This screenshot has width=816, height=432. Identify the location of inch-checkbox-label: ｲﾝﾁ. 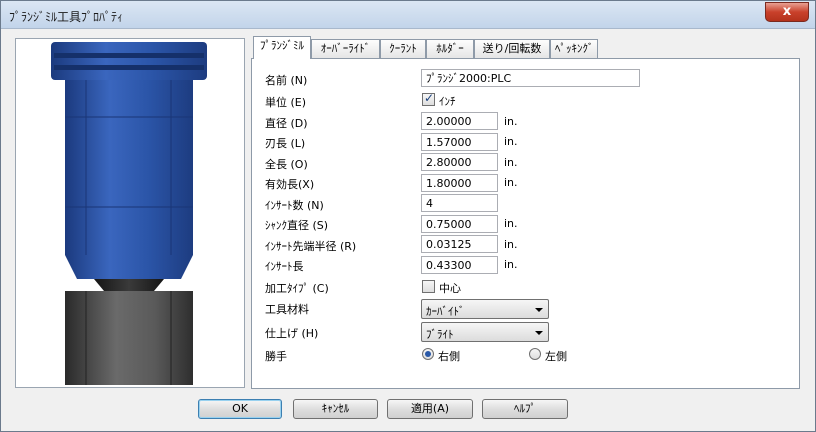
(447, 101).